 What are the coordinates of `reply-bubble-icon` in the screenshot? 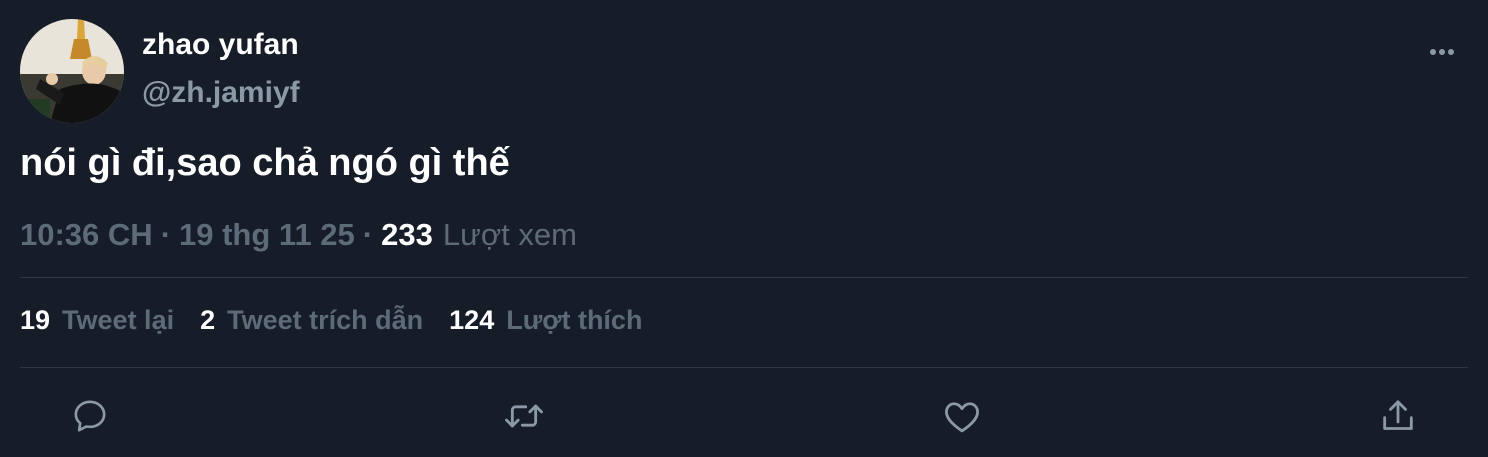 It's located at (90, 416).